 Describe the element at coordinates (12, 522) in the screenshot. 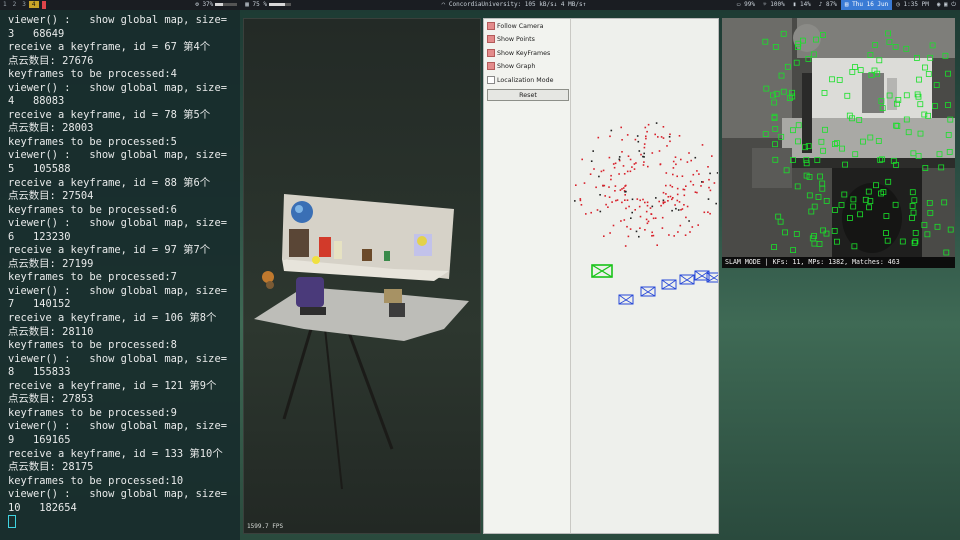

I see `terminal-cursor` at that location.